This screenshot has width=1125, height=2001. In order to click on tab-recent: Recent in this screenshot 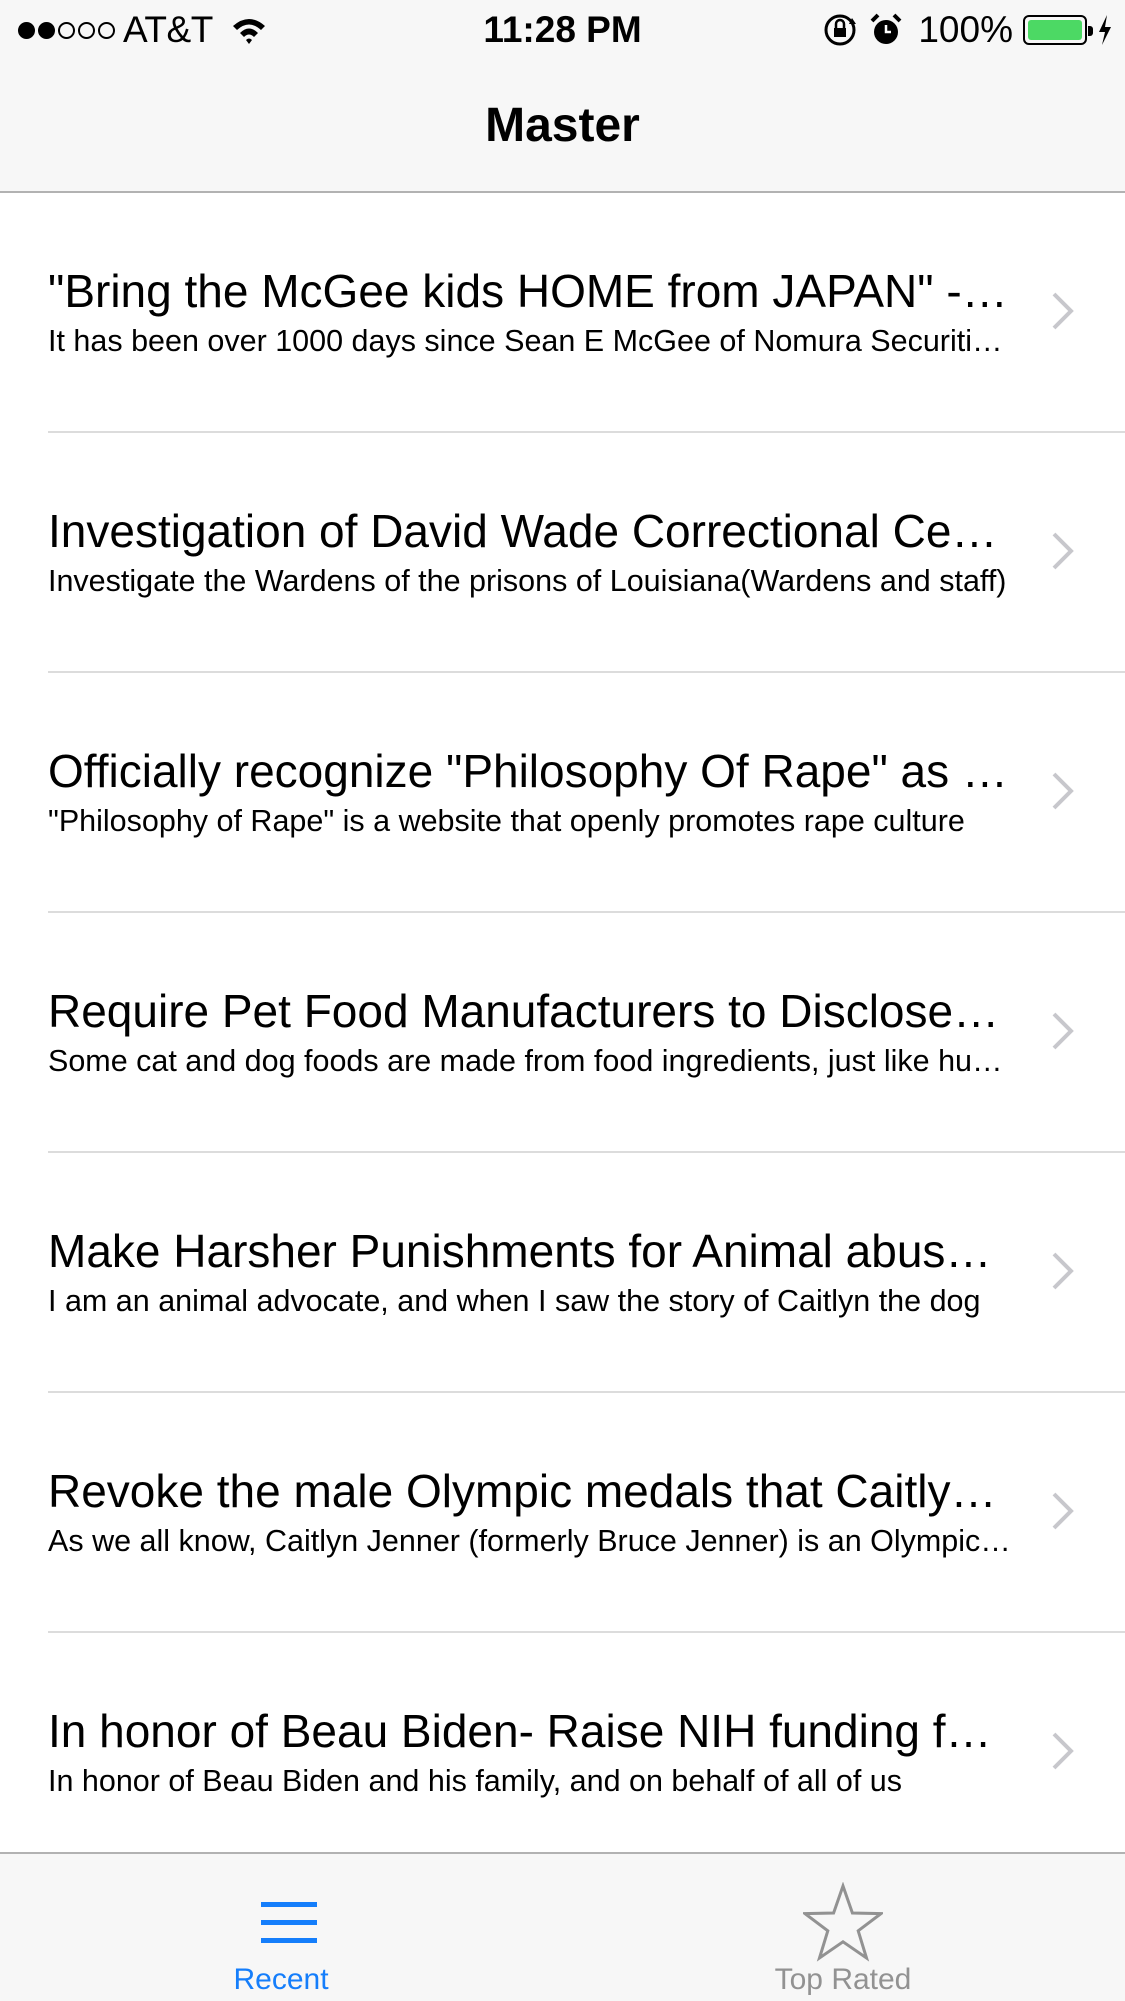, I will do `click(281, 1927)`.